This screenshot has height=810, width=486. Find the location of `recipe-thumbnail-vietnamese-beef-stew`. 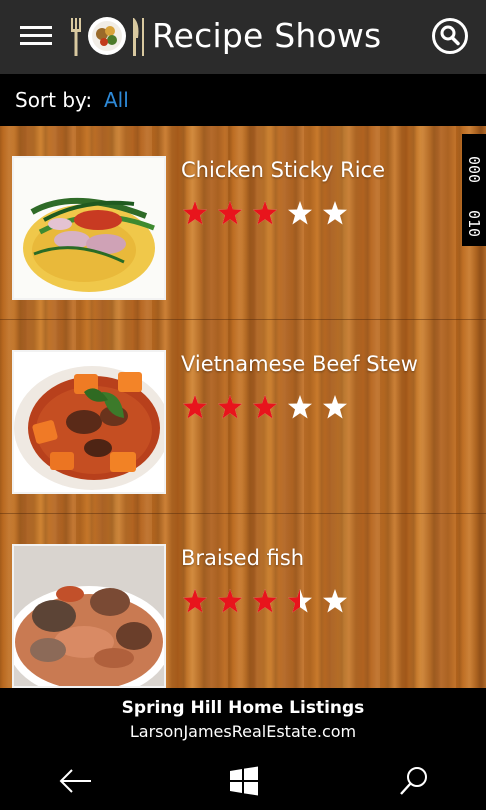

recipe-thumbnail-vietnamese-beef-stew is located at coordinates (89, 422).